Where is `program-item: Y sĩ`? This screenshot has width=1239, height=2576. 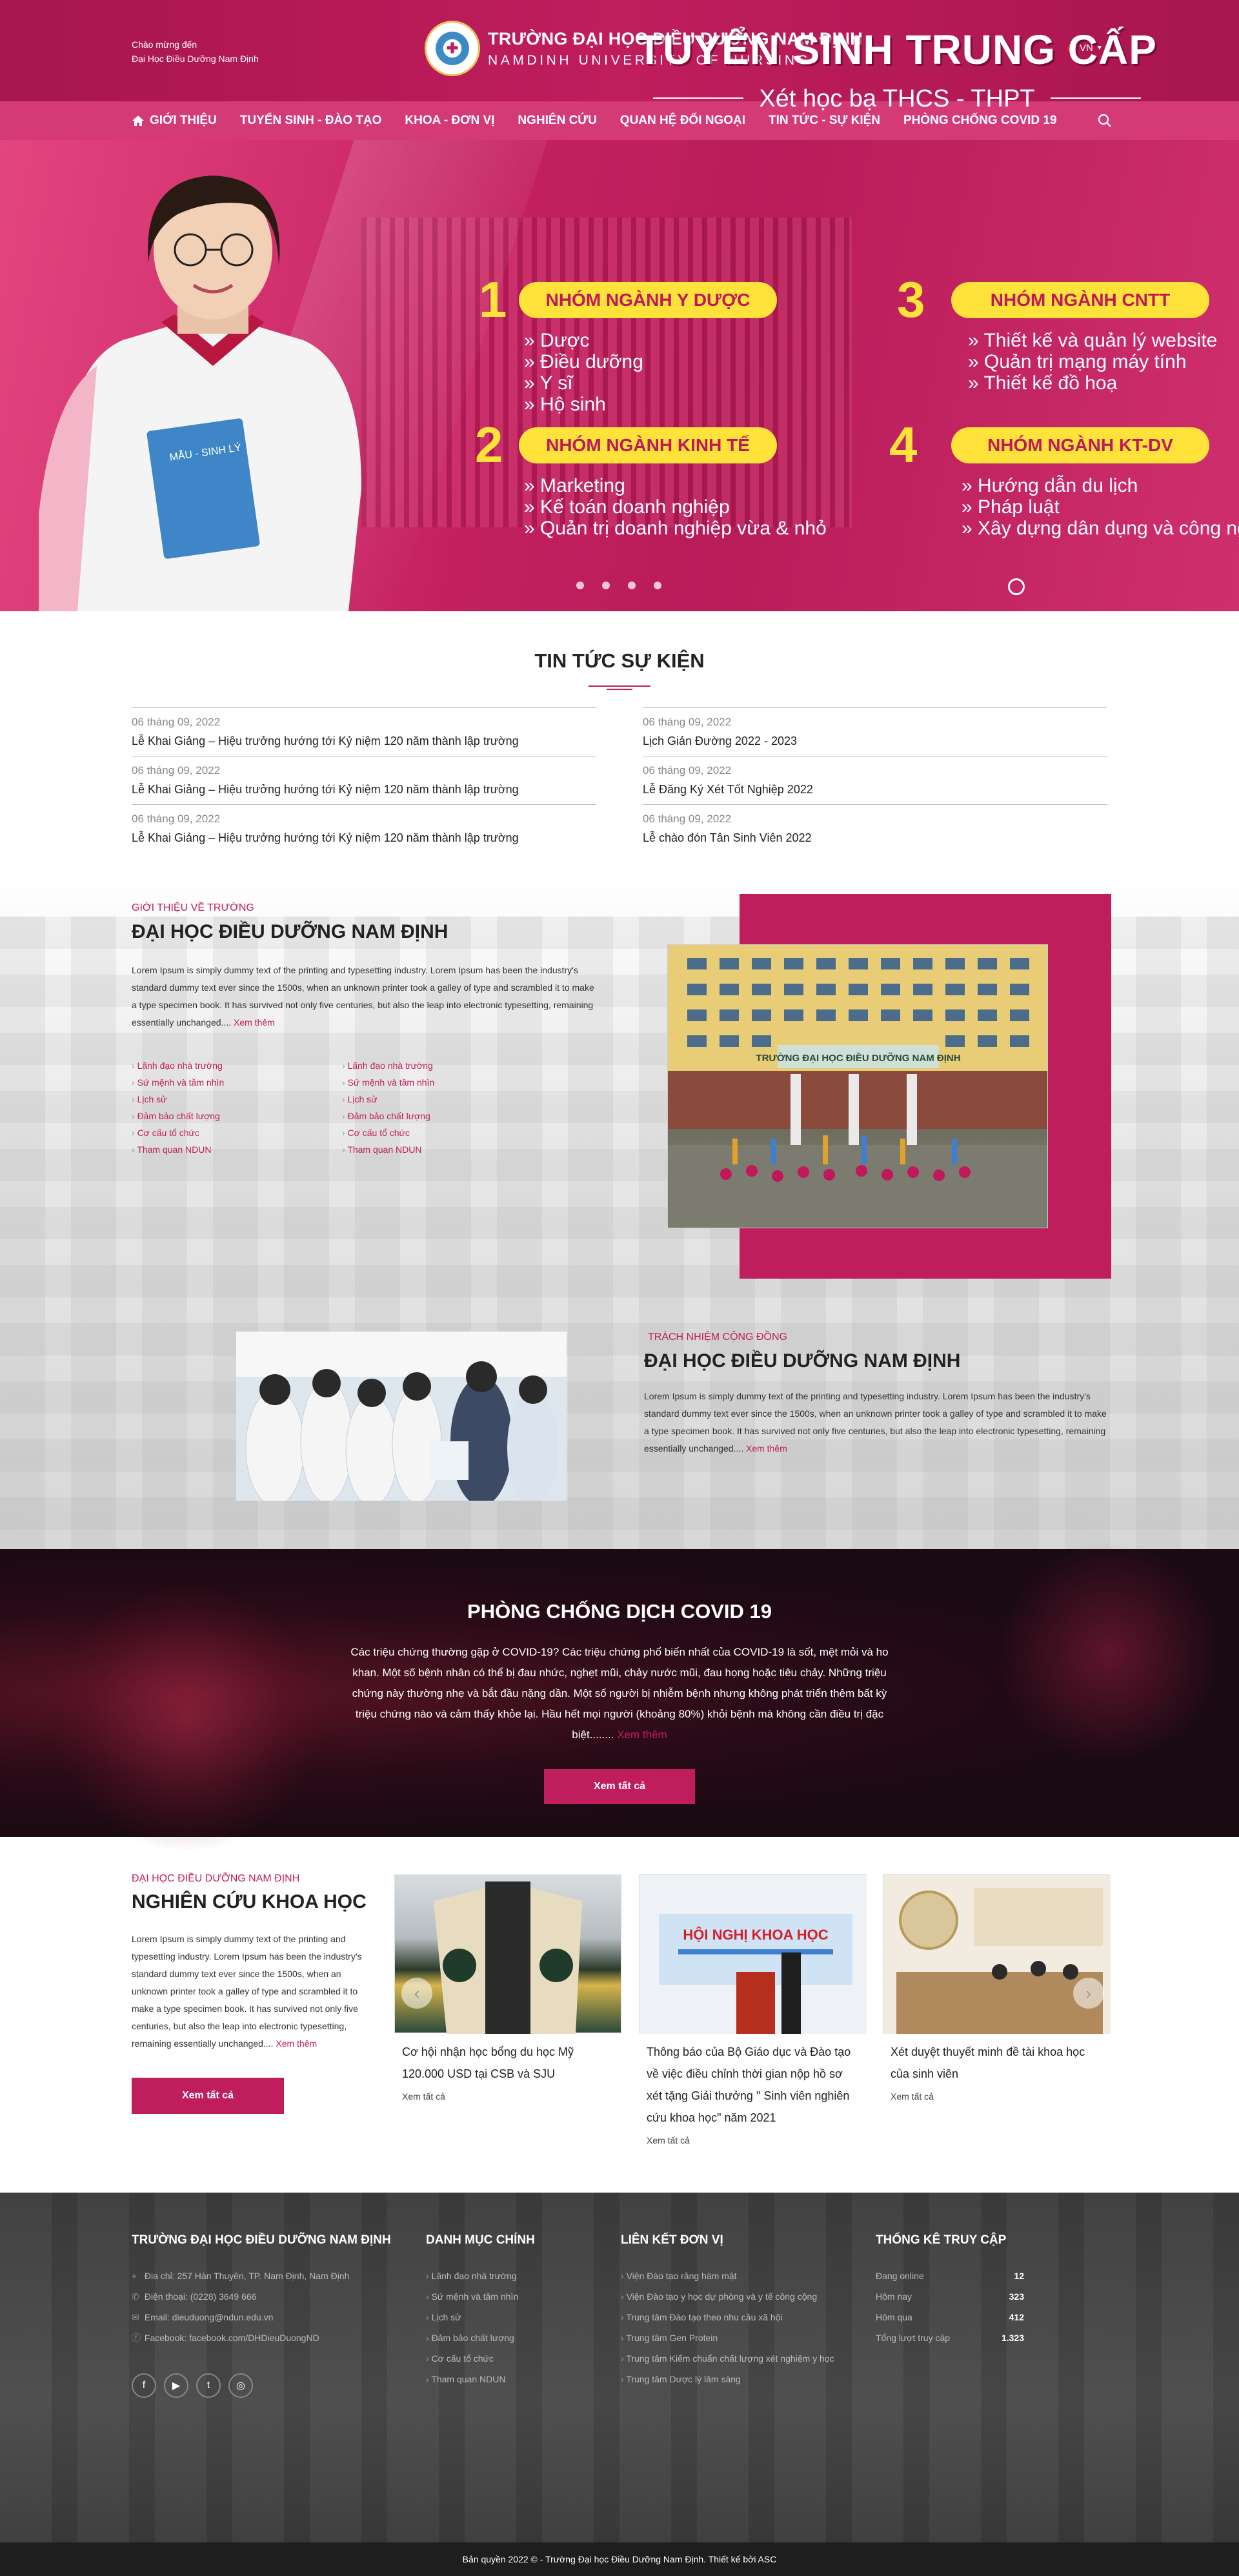
program-item: Y sĩ is located at coordinates (583, 383).